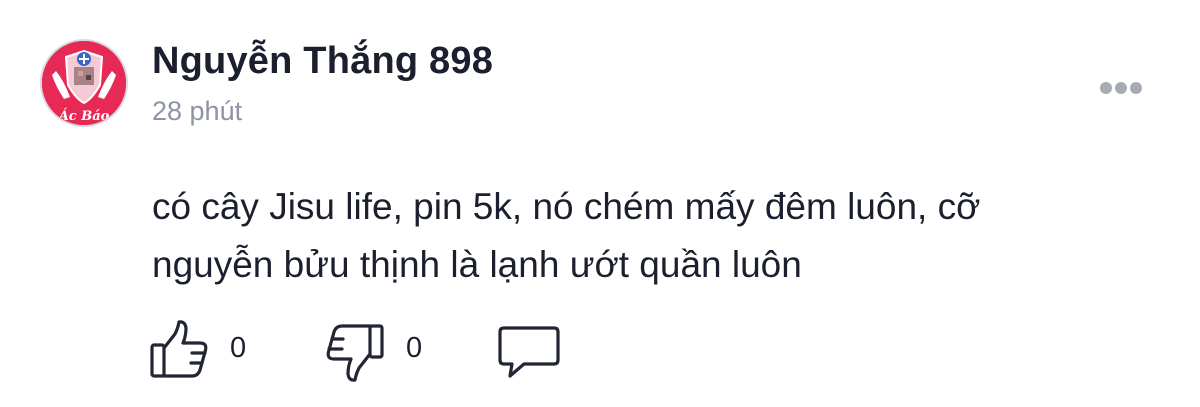 The width and height of the screenshot is (1200, 407). What do you see at coordinates (477, 264) in the screenshot?
I see `comment-text-line: nguyễn bửu thịnh là lạnh ướt quần luôn` at bounding box center [477, 264].